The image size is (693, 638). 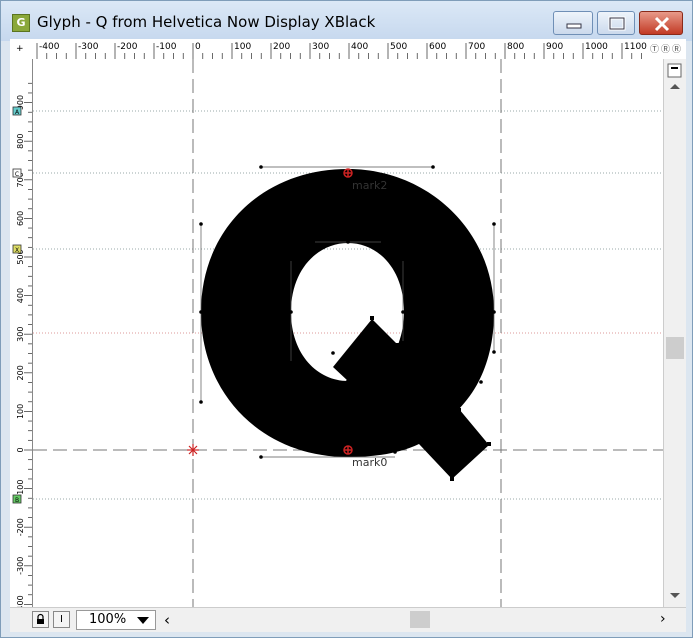 I want to click on vertical-scrollbar, so click(x=674, y=333).